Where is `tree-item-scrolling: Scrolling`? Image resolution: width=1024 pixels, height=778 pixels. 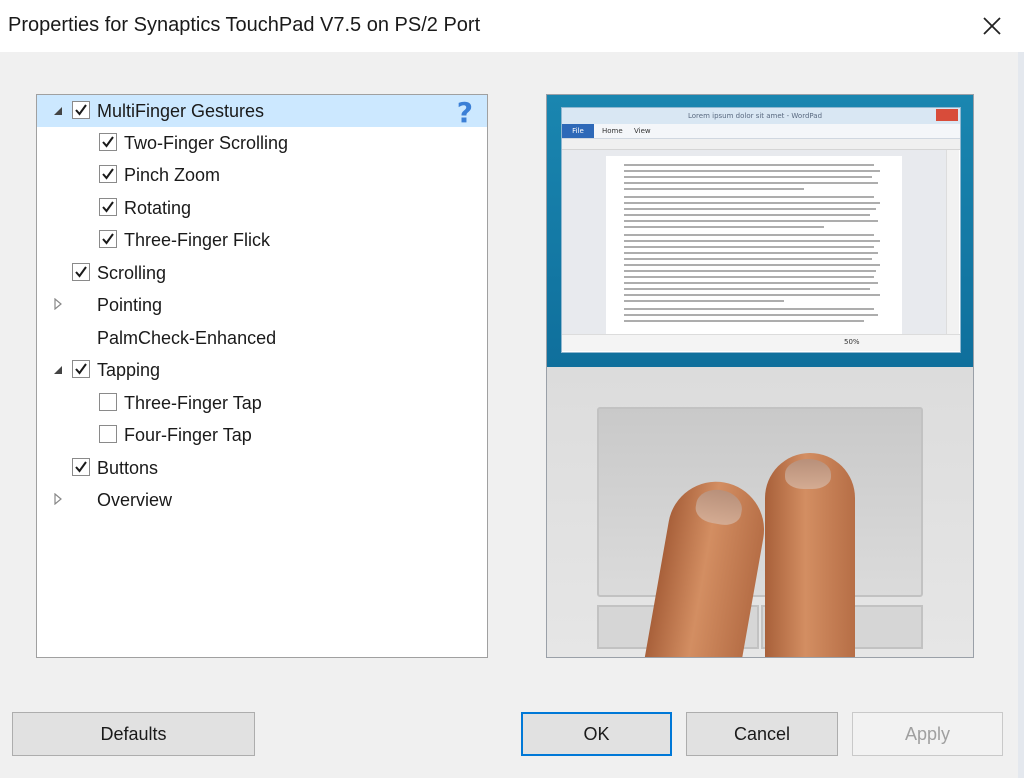
tree-item-scrolling: Scrolling is located at coordinates (262, 273).